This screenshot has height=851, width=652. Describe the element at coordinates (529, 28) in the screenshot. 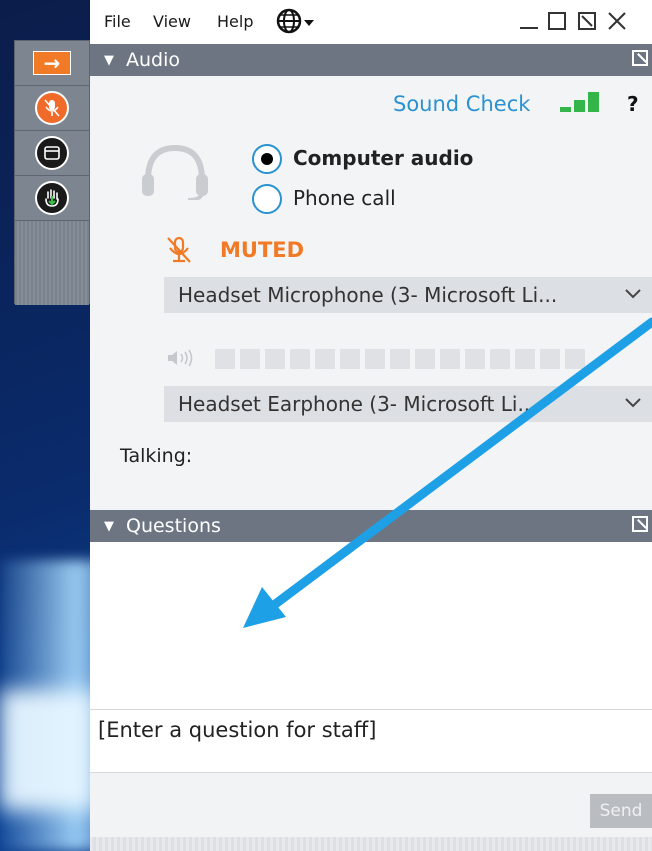

I see `minimize-icon` at that location.